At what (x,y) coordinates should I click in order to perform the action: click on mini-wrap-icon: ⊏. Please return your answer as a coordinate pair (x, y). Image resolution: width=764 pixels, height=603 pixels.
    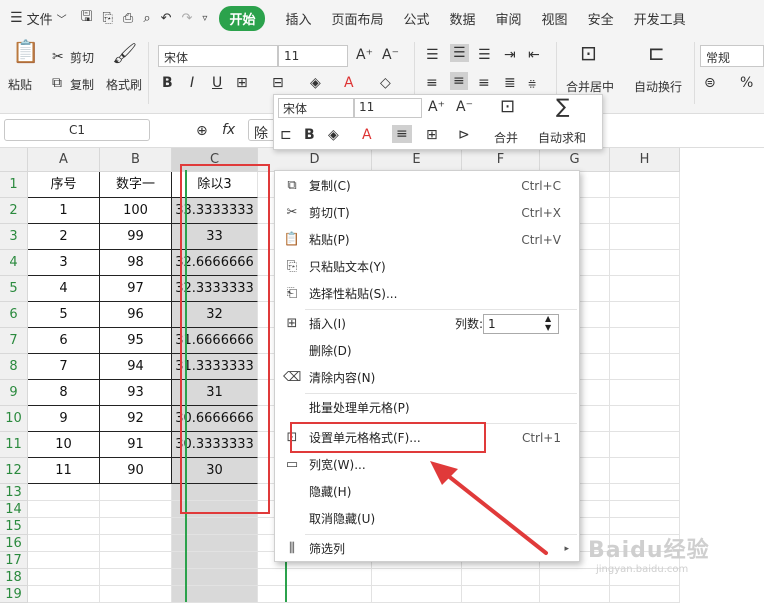
    Looking at the image, I should click on (286, 135).